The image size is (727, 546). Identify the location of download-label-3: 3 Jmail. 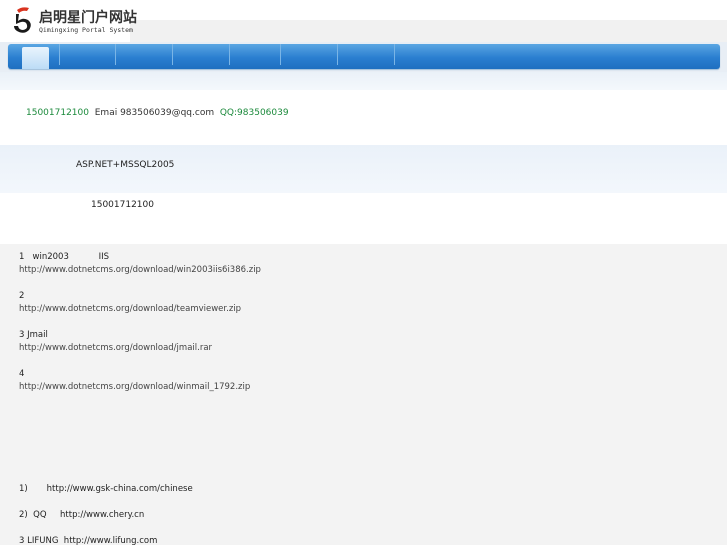
(33, 335).